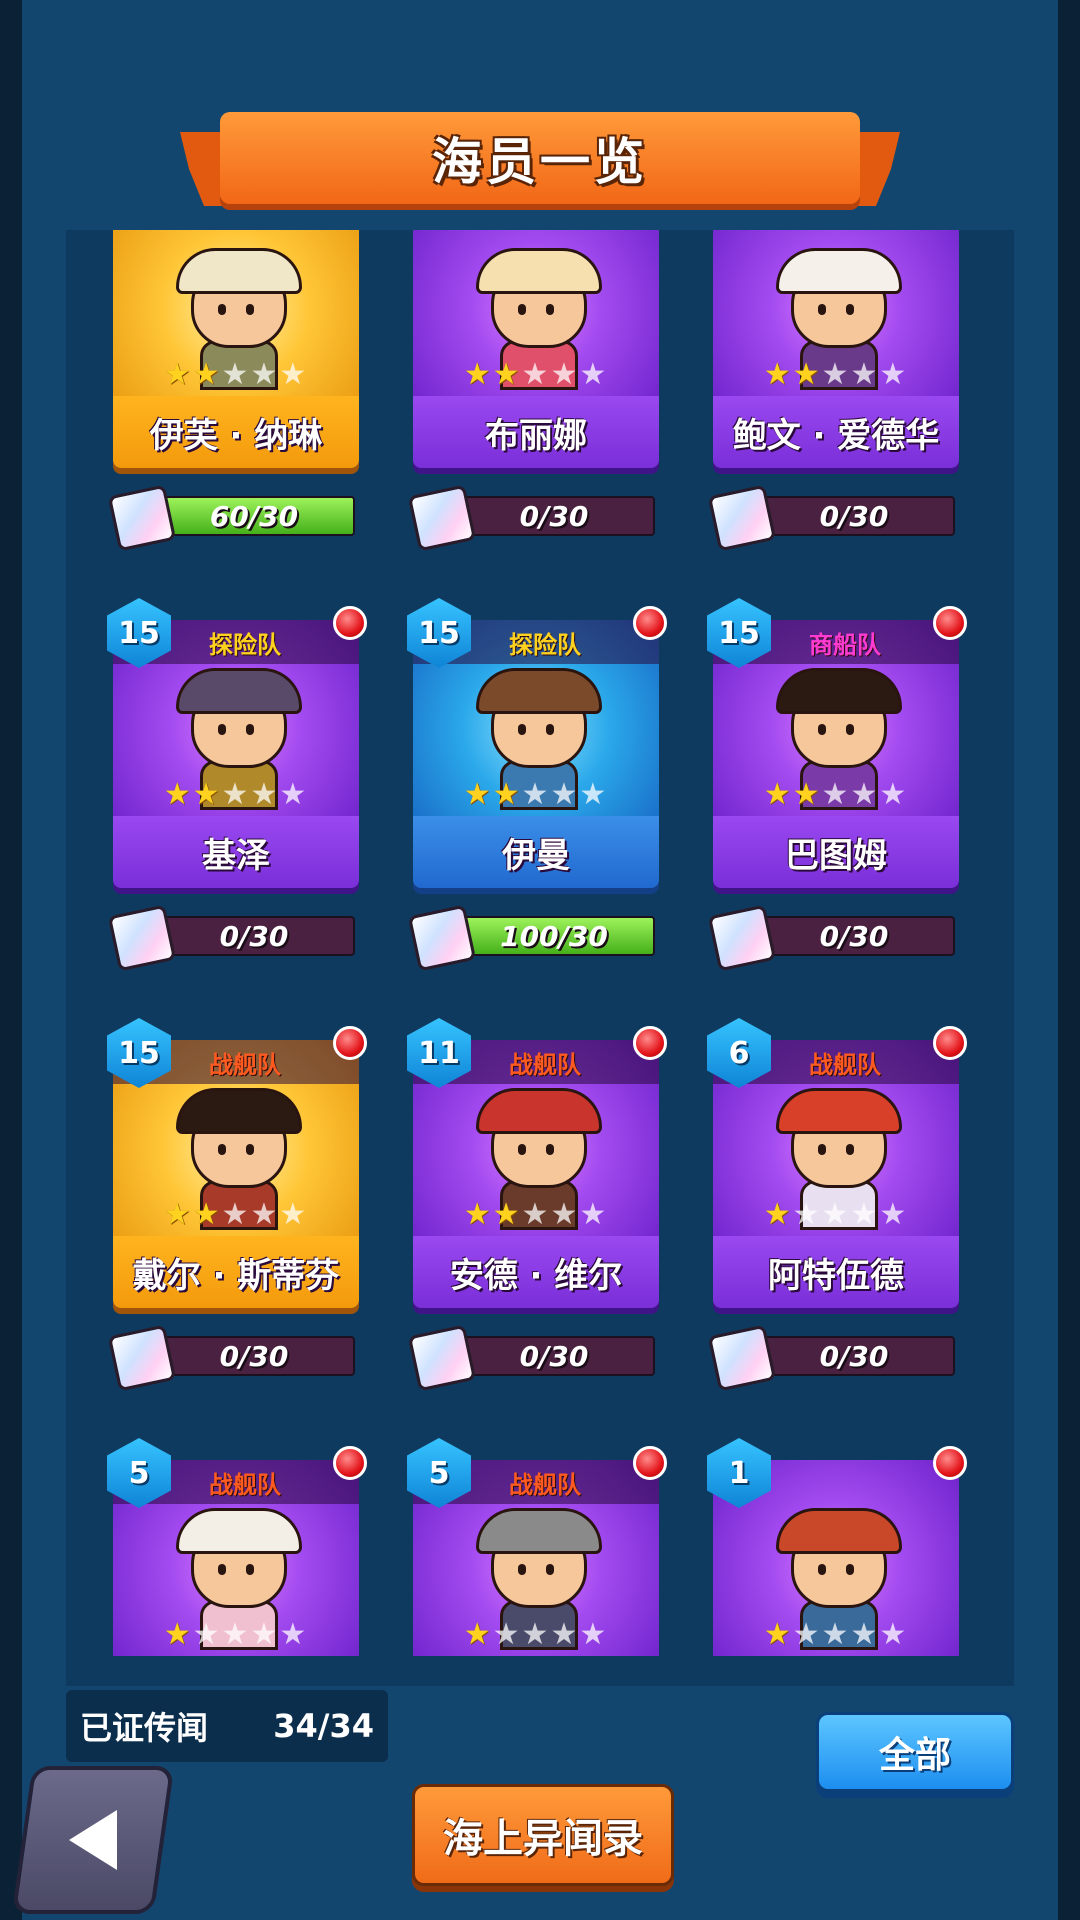  What do you see at coordinates (536, 313) in the screenshot?
I see `crew-portrait-frame: ★★★★★` at bounding box center [536, 313].